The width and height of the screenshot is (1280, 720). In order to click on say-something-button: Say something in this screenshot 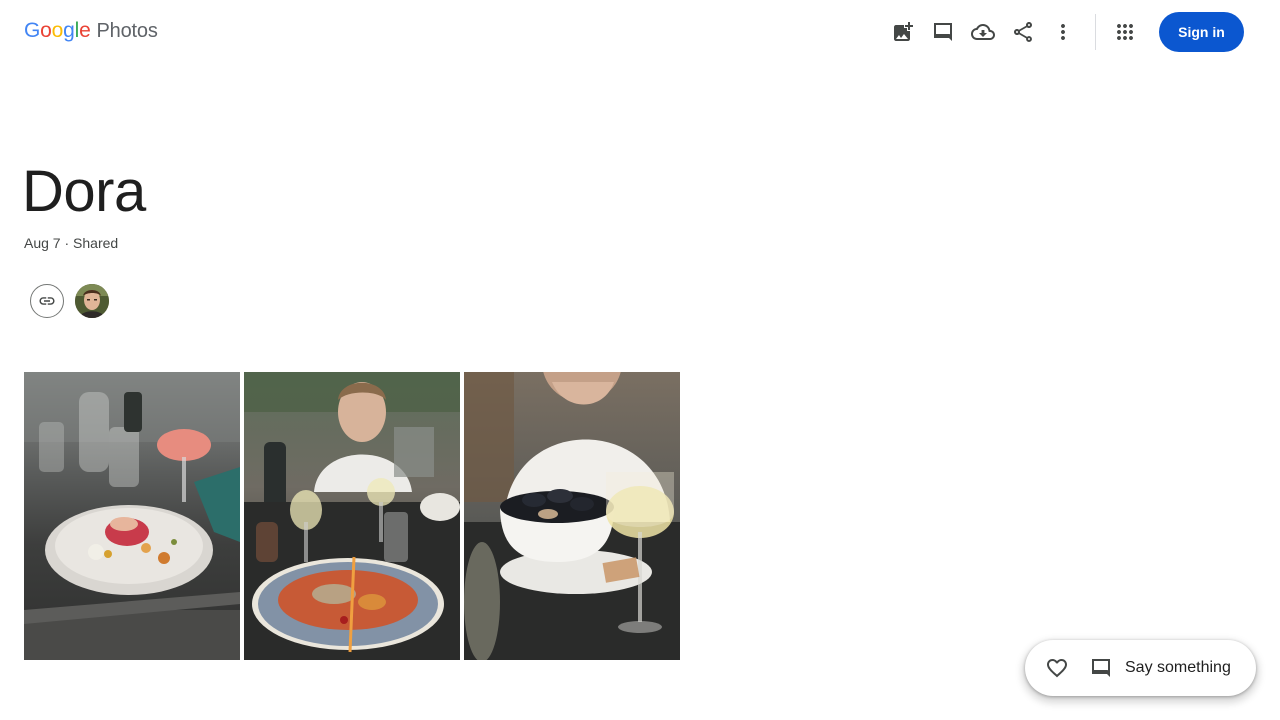, I will do `click(1158, 668)`.